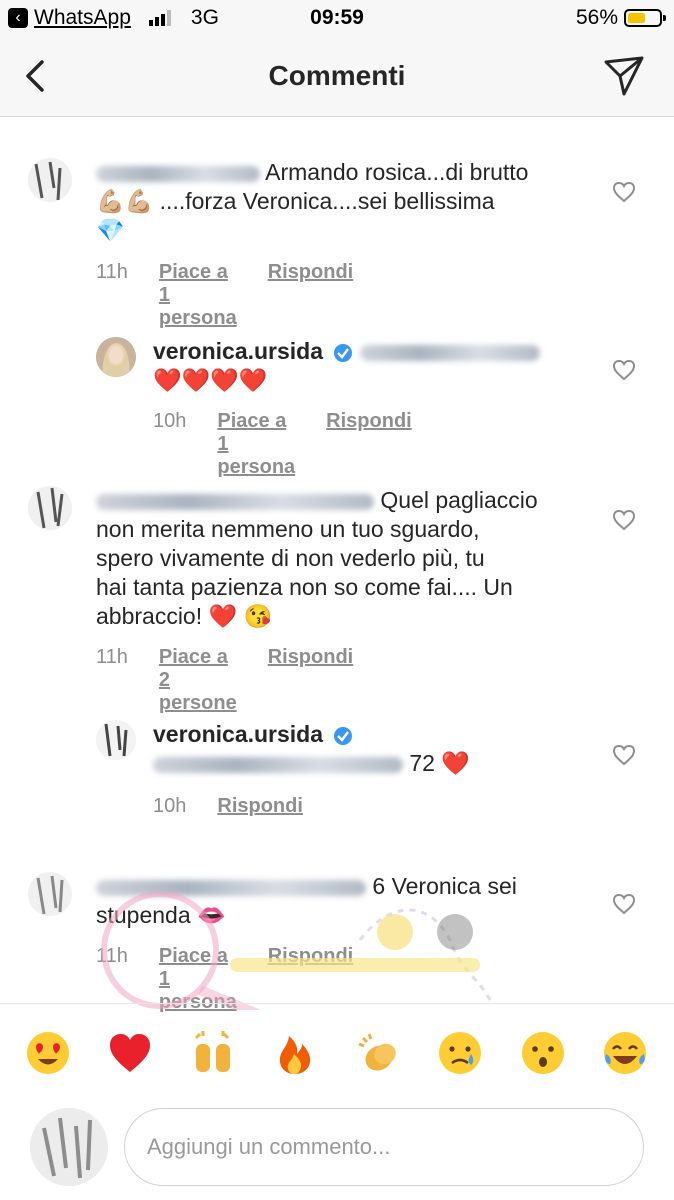  I want to click on comment-text: veronica.ursida 72 ❤️, so click(373, 749).